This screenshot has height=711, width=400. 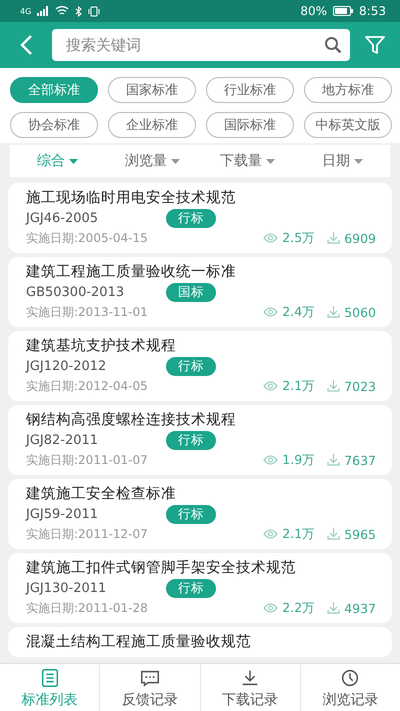 I want to click on bottom-tab: 反馈记录, so click(x=150, y=687).